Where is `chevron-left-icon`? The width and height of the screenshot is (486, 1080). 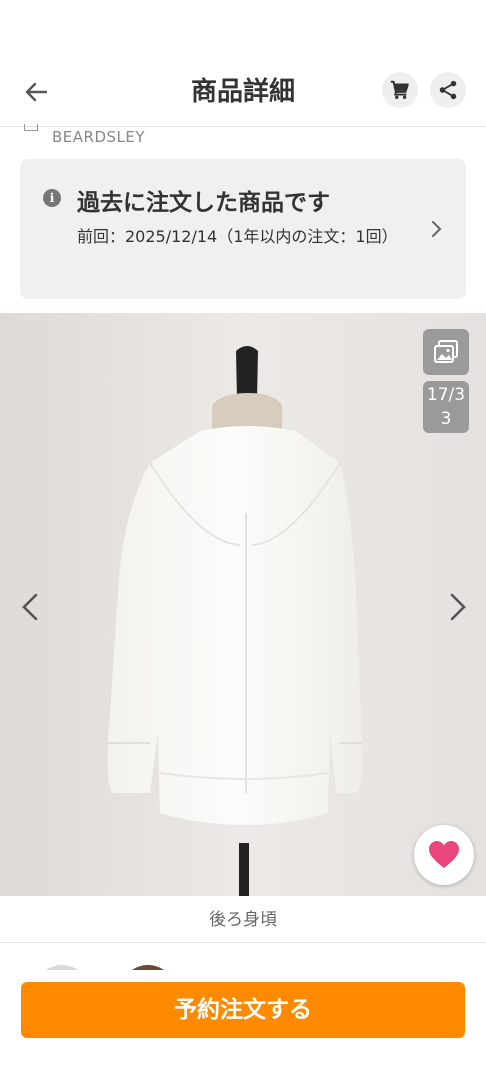 chevron-left-icon is located at coordinates (30, 607).